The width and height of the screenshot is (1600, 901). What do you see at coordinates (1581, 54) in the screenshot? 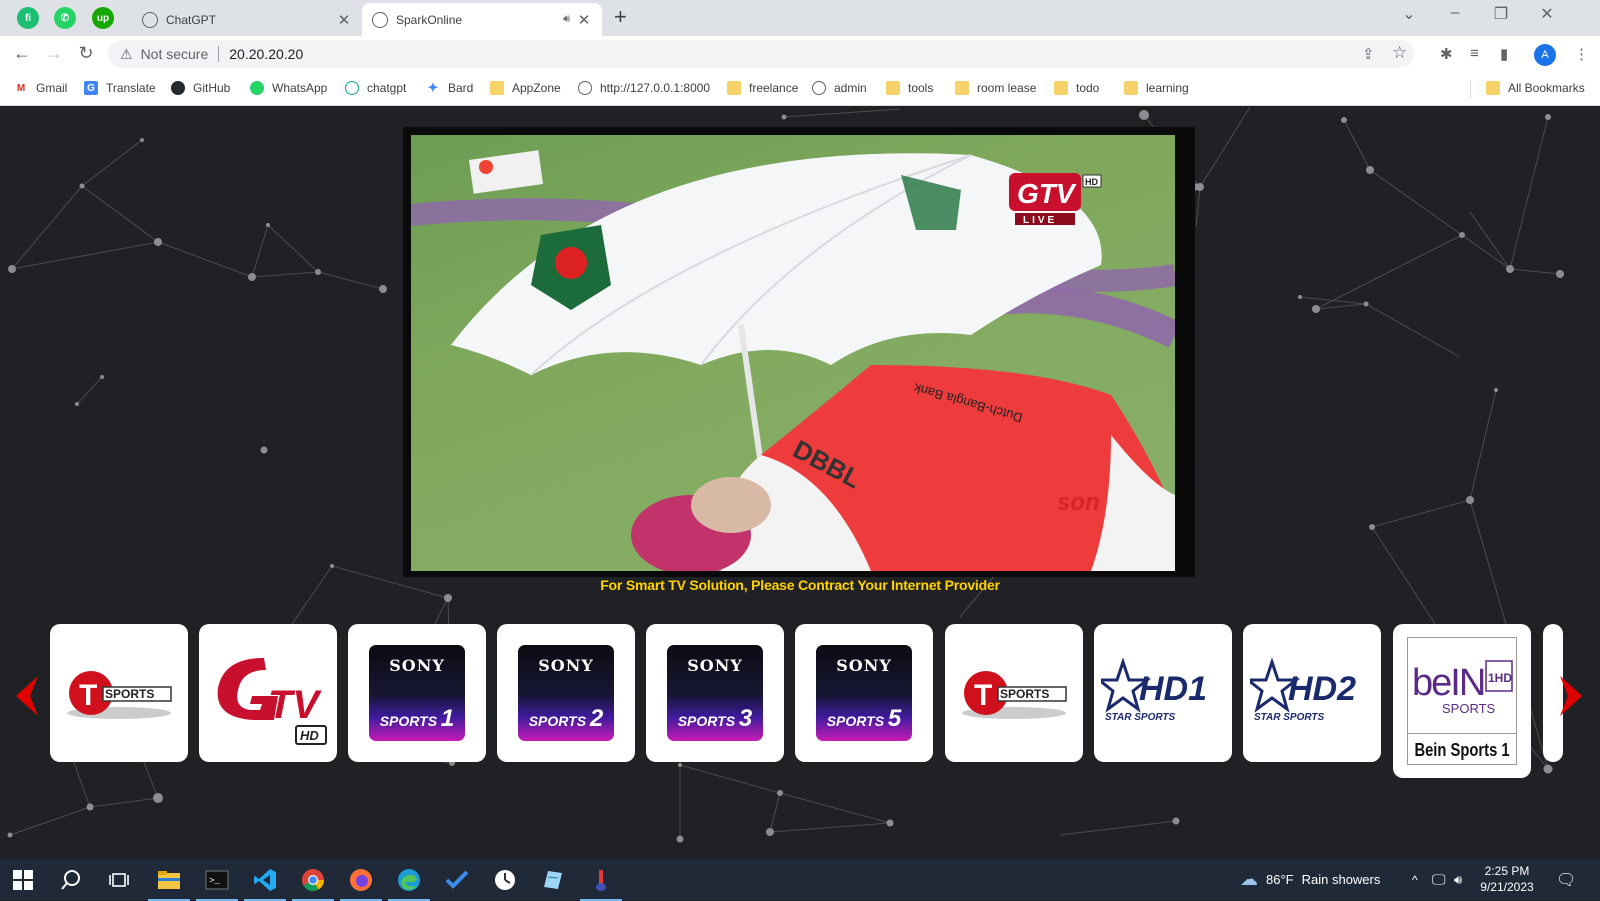
I see `menu-icon: ⋮` at bounding box center [1581, 54].